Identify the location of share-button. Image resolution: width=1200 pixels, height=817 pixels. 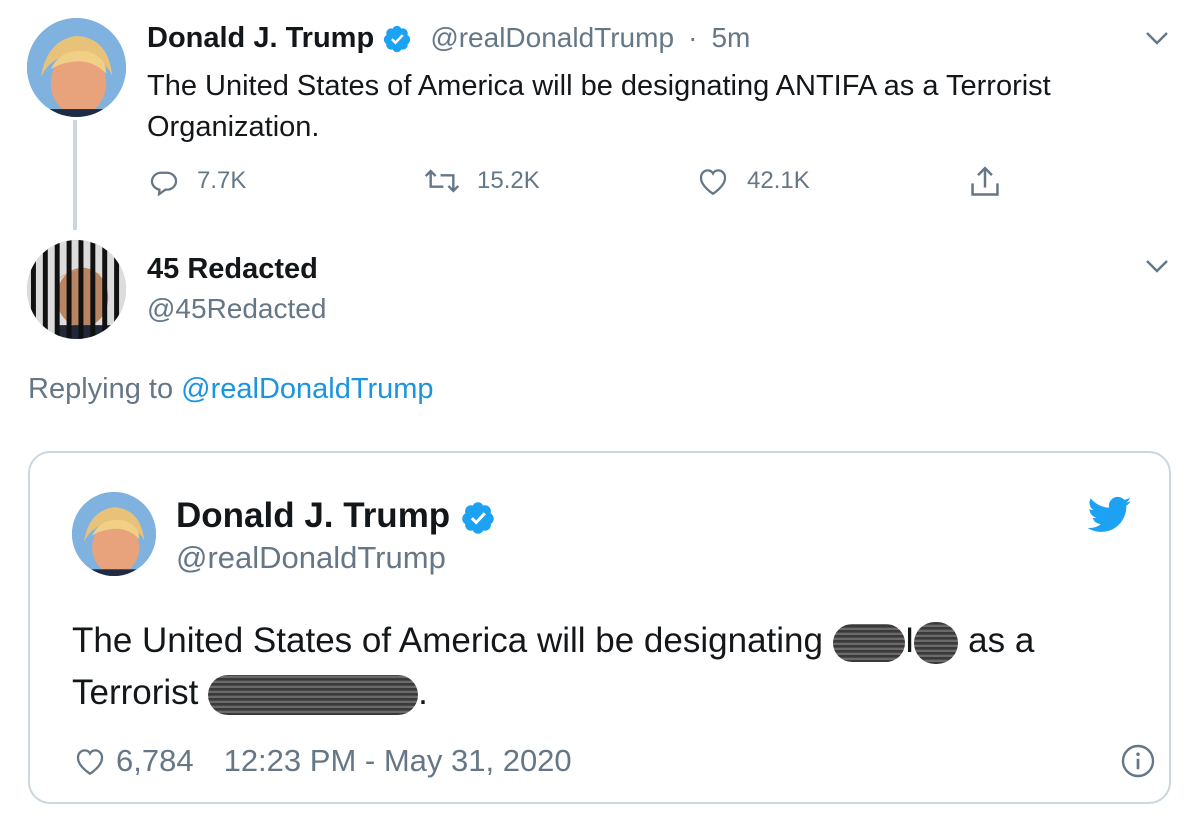
(993, 182).